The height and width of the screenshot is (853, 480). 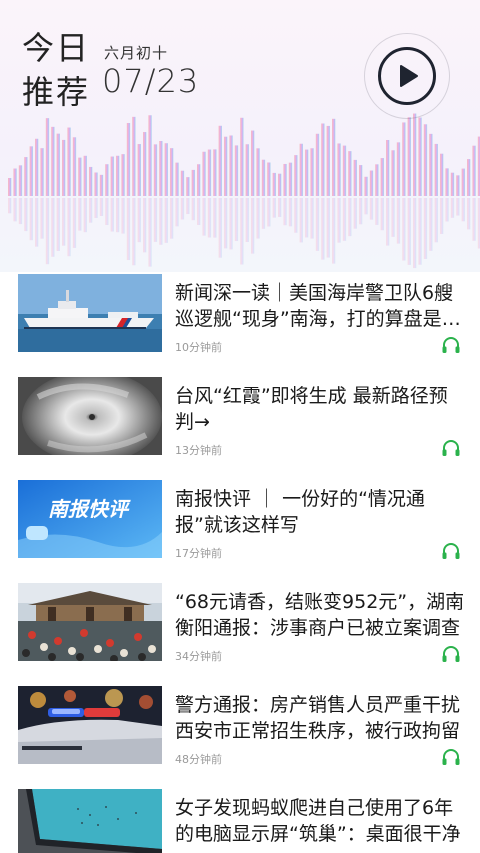 I want to click on article-time: 17分钟前, so click(x=198, y=553).